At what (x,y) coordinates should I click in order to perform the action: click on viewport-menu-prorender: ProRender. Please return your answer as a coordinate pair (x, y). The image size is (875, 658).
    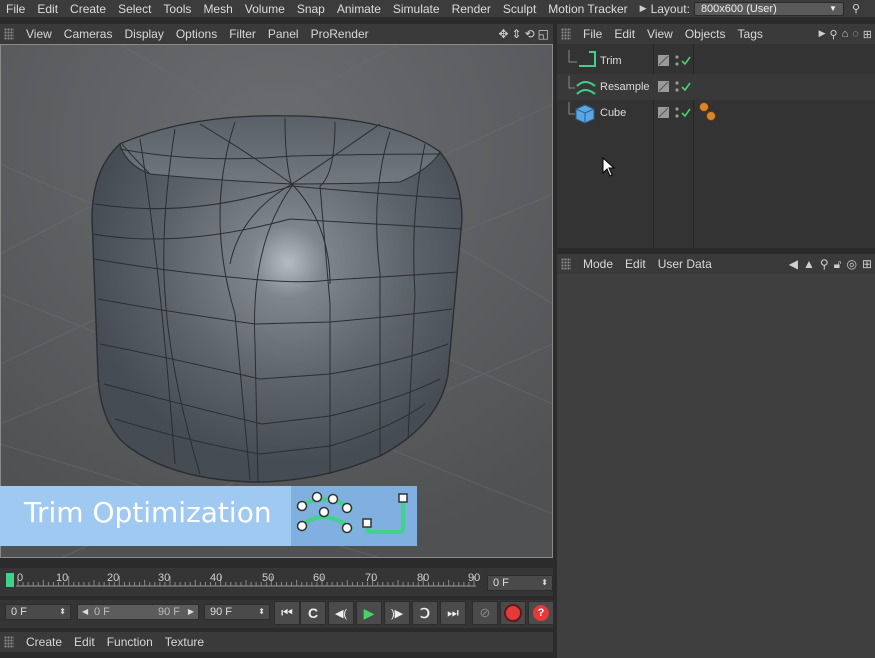
    Looking at the image, I should click on (340, 34).